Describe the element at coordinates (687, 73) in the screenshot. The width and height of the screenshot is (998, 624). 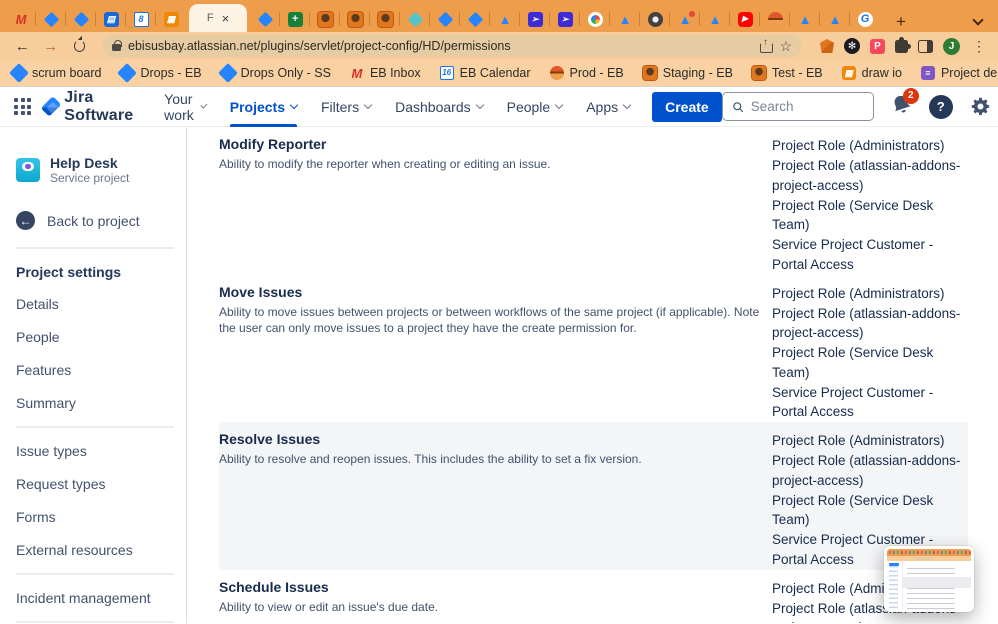
I see `bookmark-item: Staging - EB` at that location.